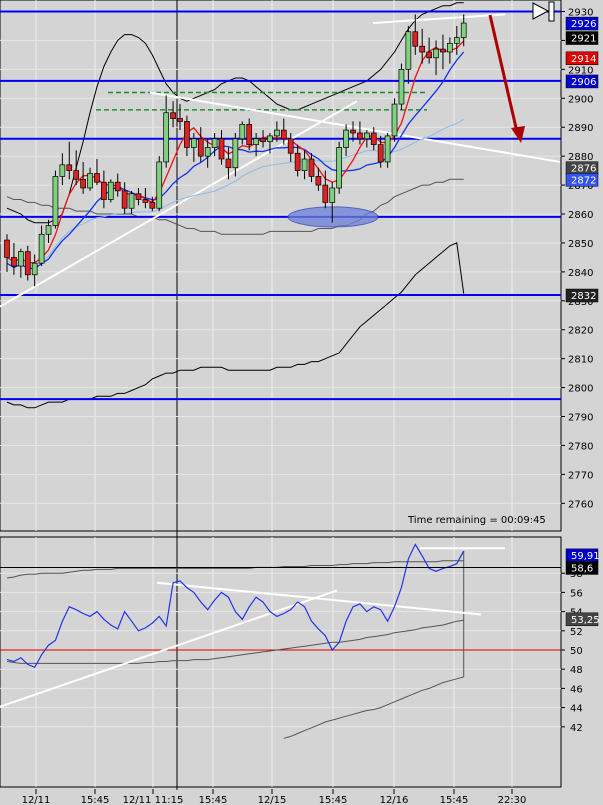 The height and width of the screenshot is (805, 603). I want to click on scroll-end-marker-icon, so click(551, 11).